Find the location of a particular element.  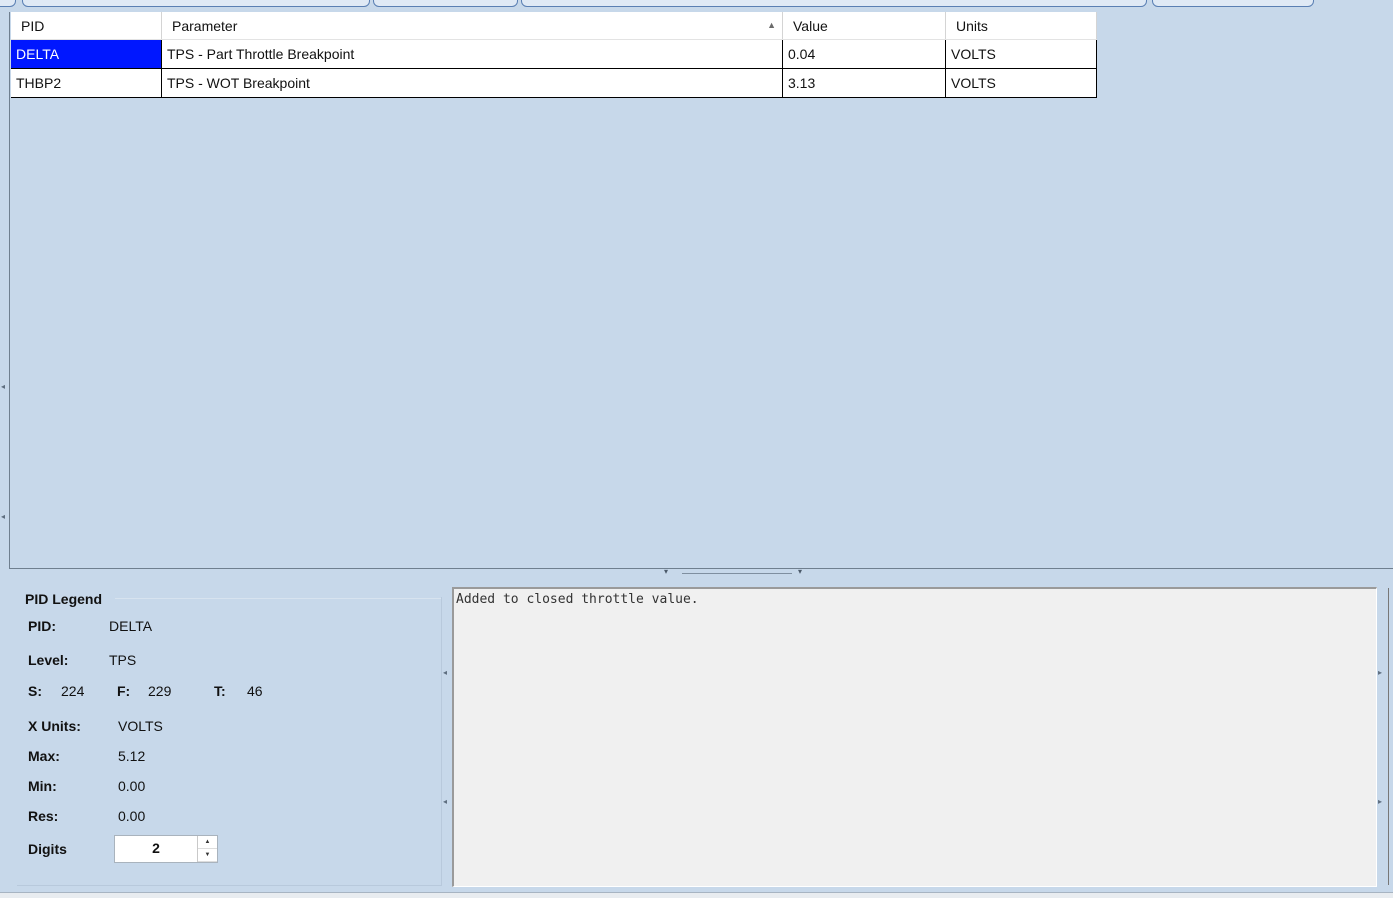

xunits-label: X Units: is located at coordinates (54, 726).